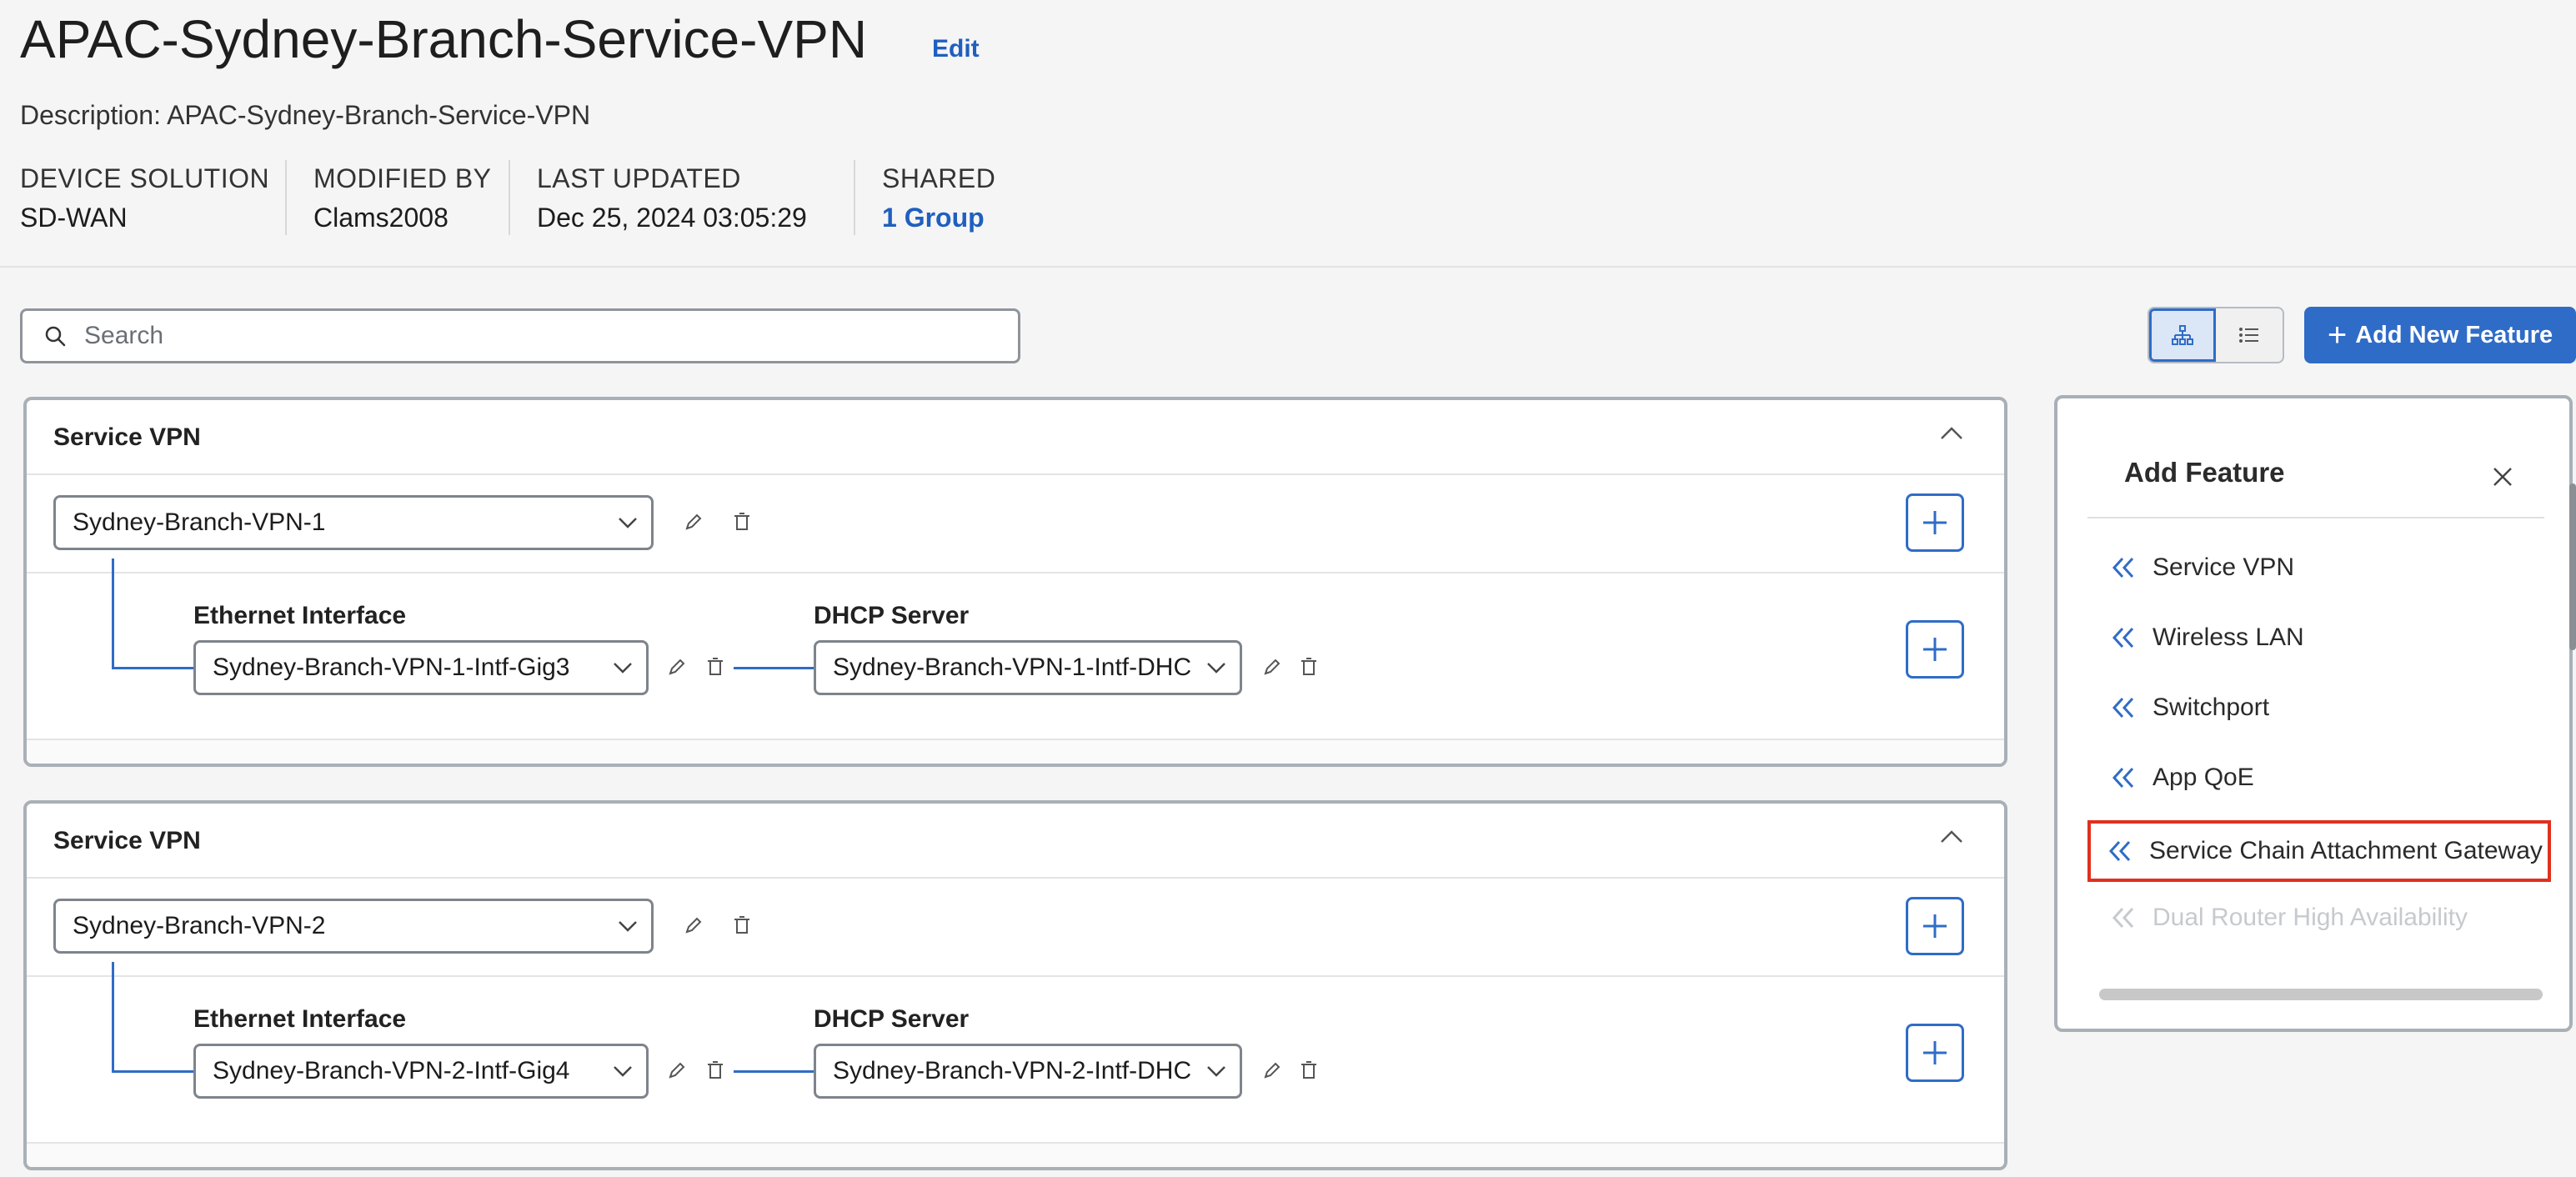  Describe the element at coordinates (391, 667) in the screenshot. I see `ethernet-interface-value: Sydney-Branch-VPN-1-Intf-Gig3` at that location.